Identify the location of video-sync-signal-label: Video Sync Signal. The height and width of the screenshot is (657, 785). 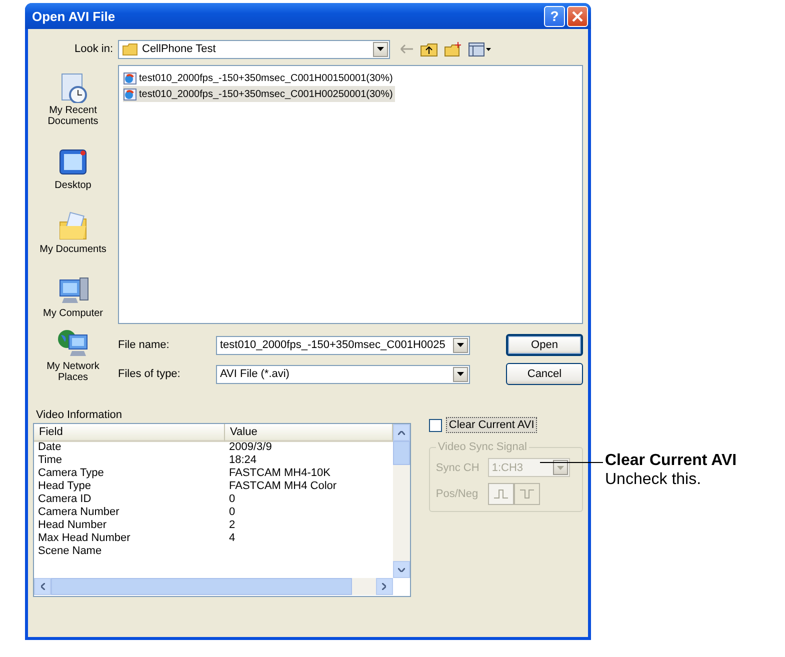
(482, 447).